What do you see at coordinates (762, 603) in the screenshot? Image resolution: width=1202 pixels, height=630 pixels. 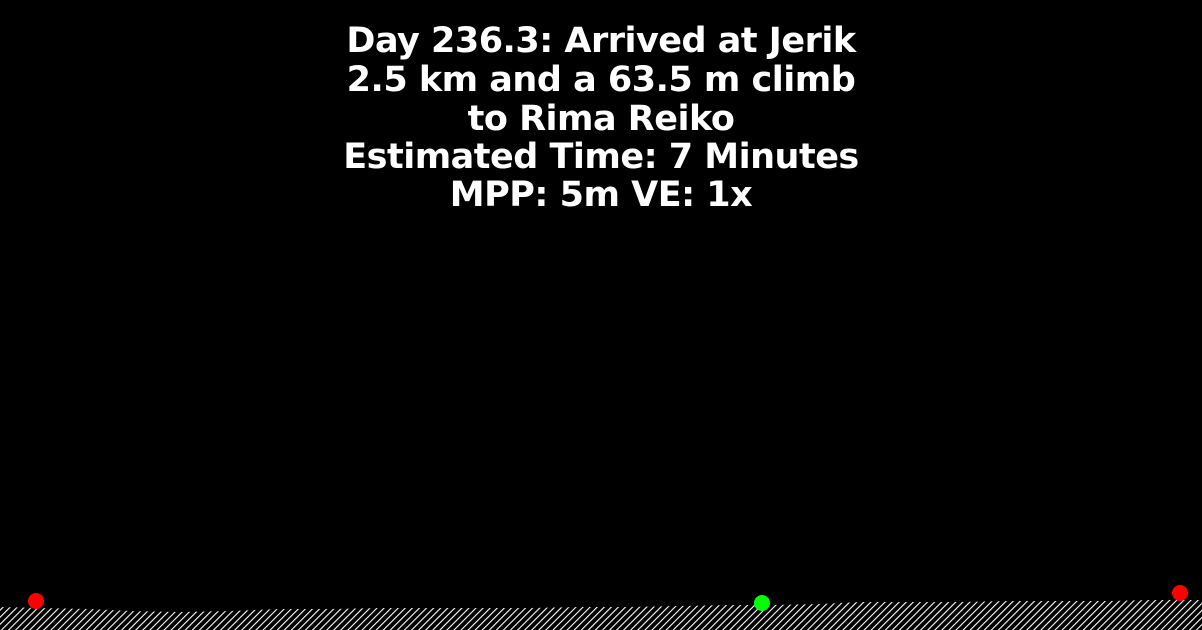 I see `current-position-marker` at bounding box center [762, 603].